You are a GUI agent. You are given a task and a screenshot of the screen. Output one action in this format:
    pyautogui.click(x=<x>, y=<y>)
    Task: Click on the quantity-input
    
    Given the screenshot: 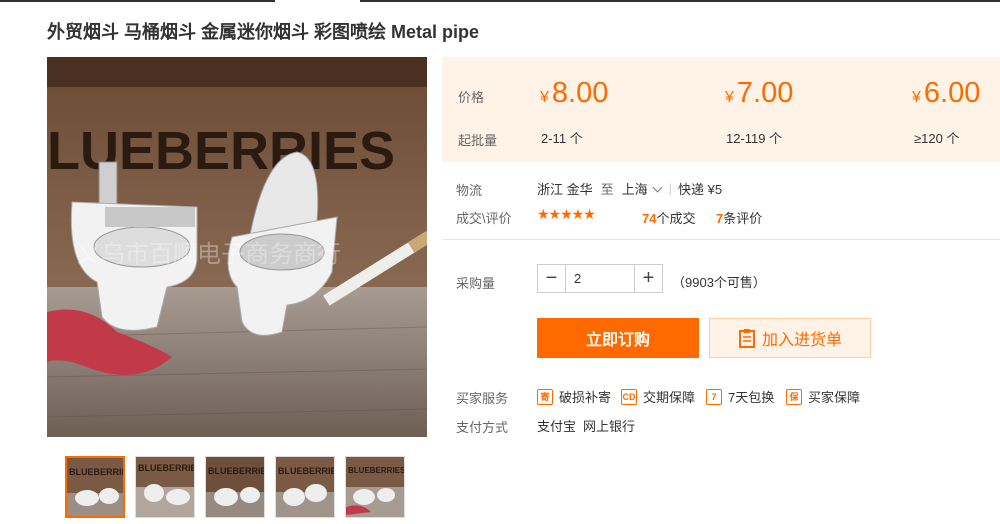 What is the action you would take?
    pyautogui.click(x=600, y=278)
    